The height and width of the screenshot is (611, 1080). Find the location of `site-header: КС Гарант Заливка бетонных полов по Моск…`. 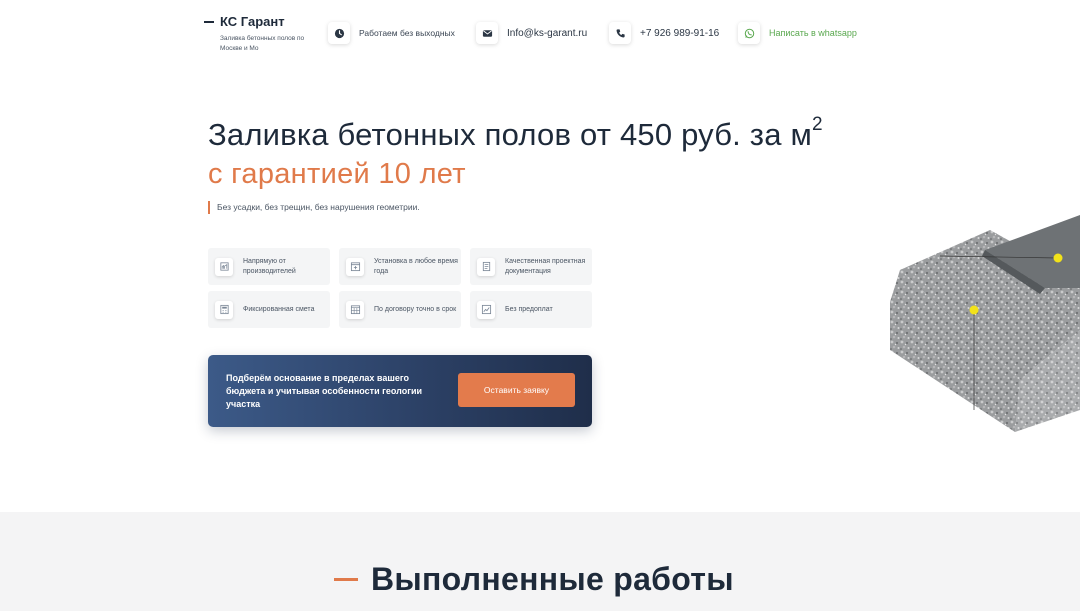

site-header: КС Гарант Заливка бетонных полов по Моск… is located at coordinates (540, 30).